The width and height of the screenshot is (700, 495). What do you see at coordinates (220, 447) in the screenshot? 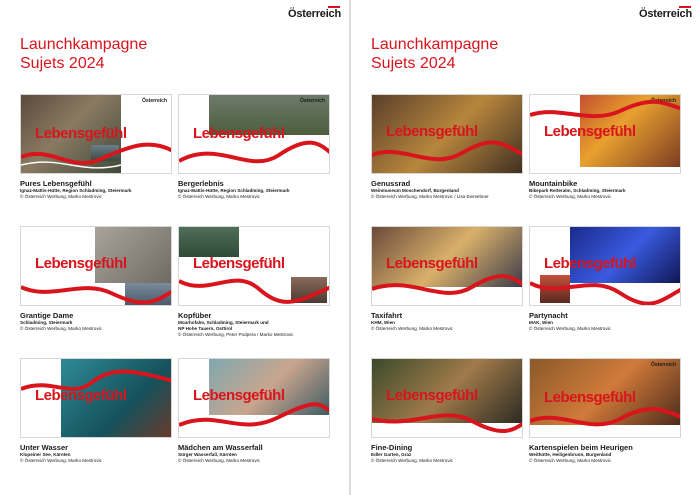
I see `sujet-title: Mädchen am Wasserfall` at bounding box center [220, 447].